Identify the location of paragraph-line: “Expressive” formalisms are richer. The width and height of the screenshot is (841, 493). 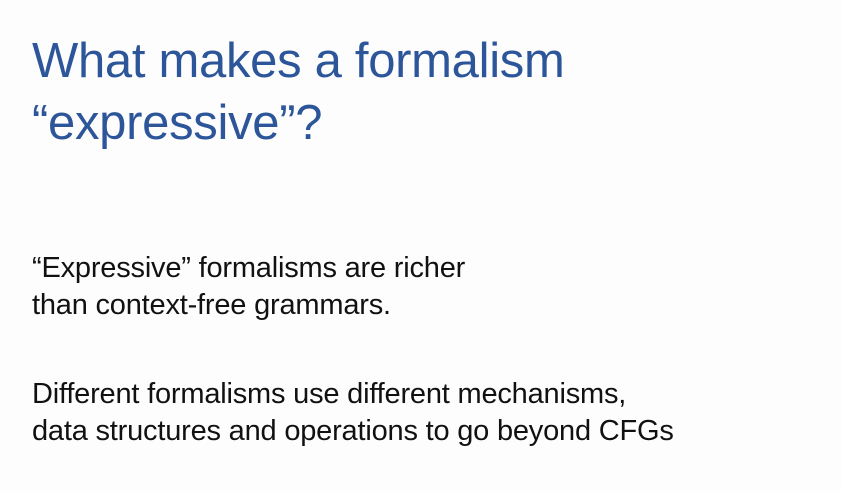
(249, 268).